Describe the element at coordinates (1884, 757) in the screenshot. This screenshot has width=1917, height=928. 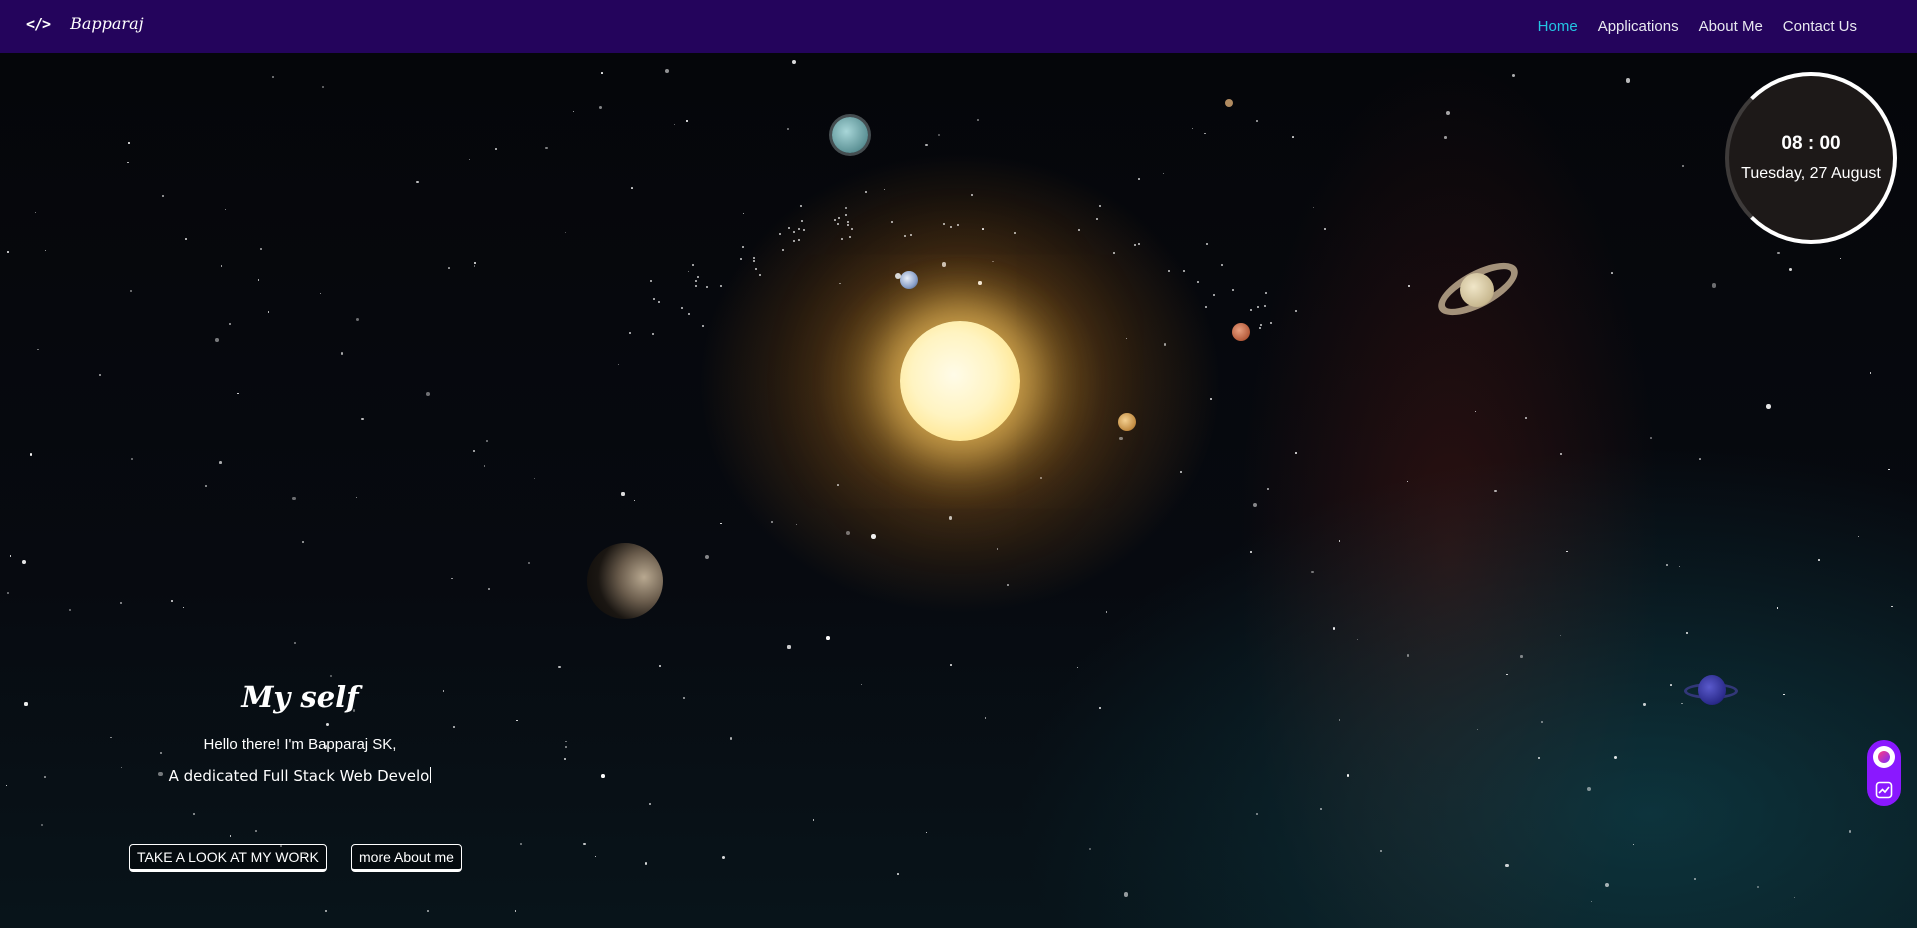
I see `chat-bubble-icon` at that location.